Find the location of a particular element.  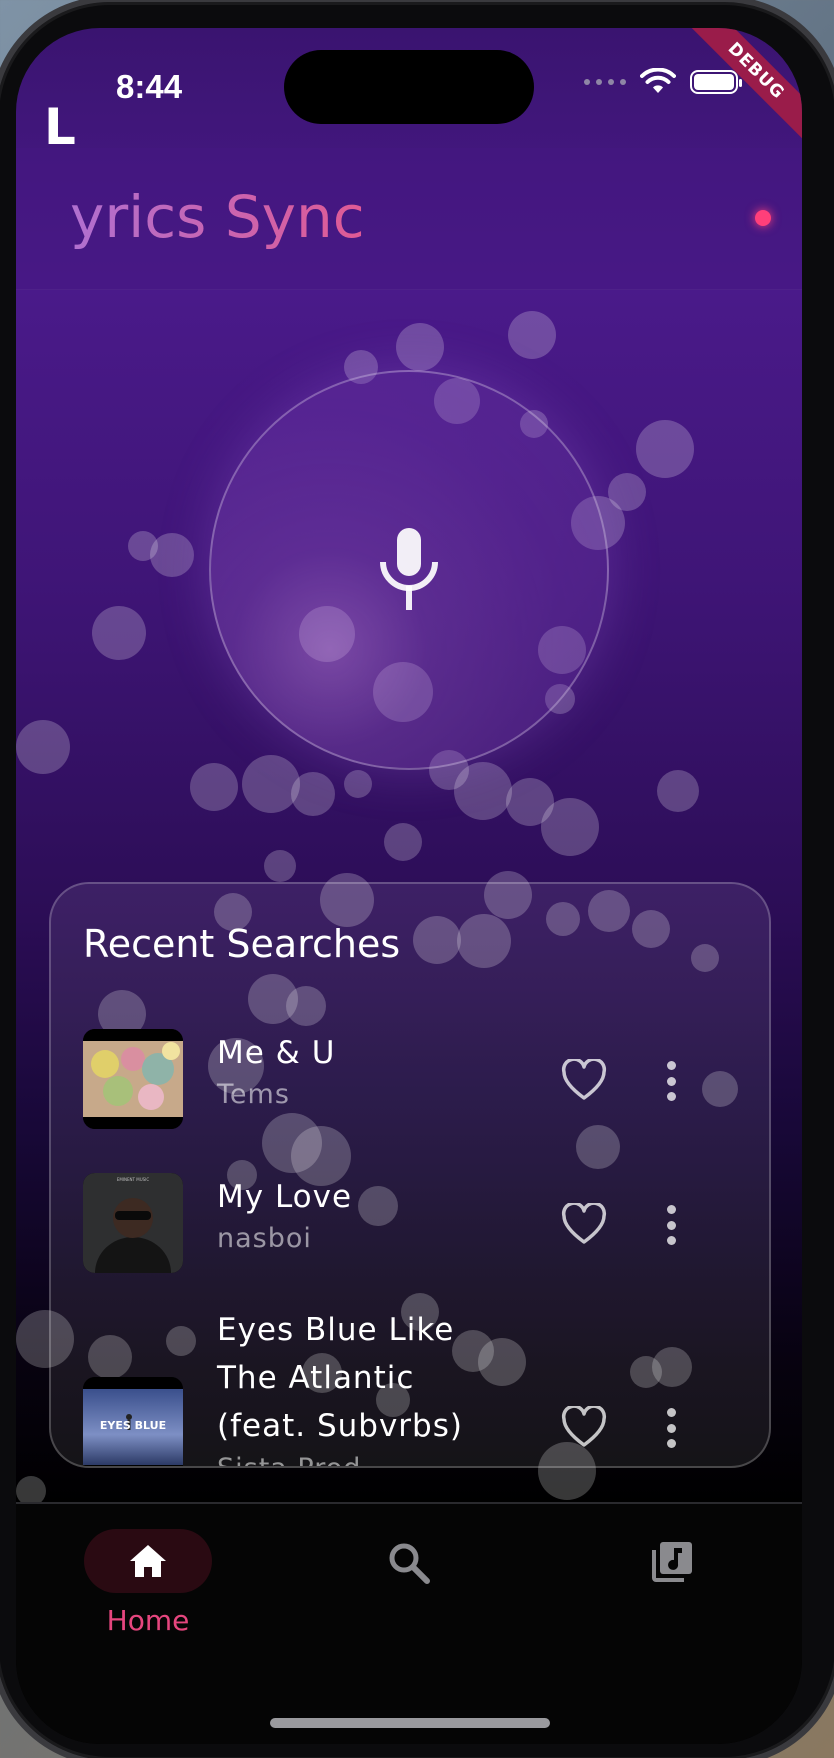

library-music-icon is located at coordinates (672, 1562).